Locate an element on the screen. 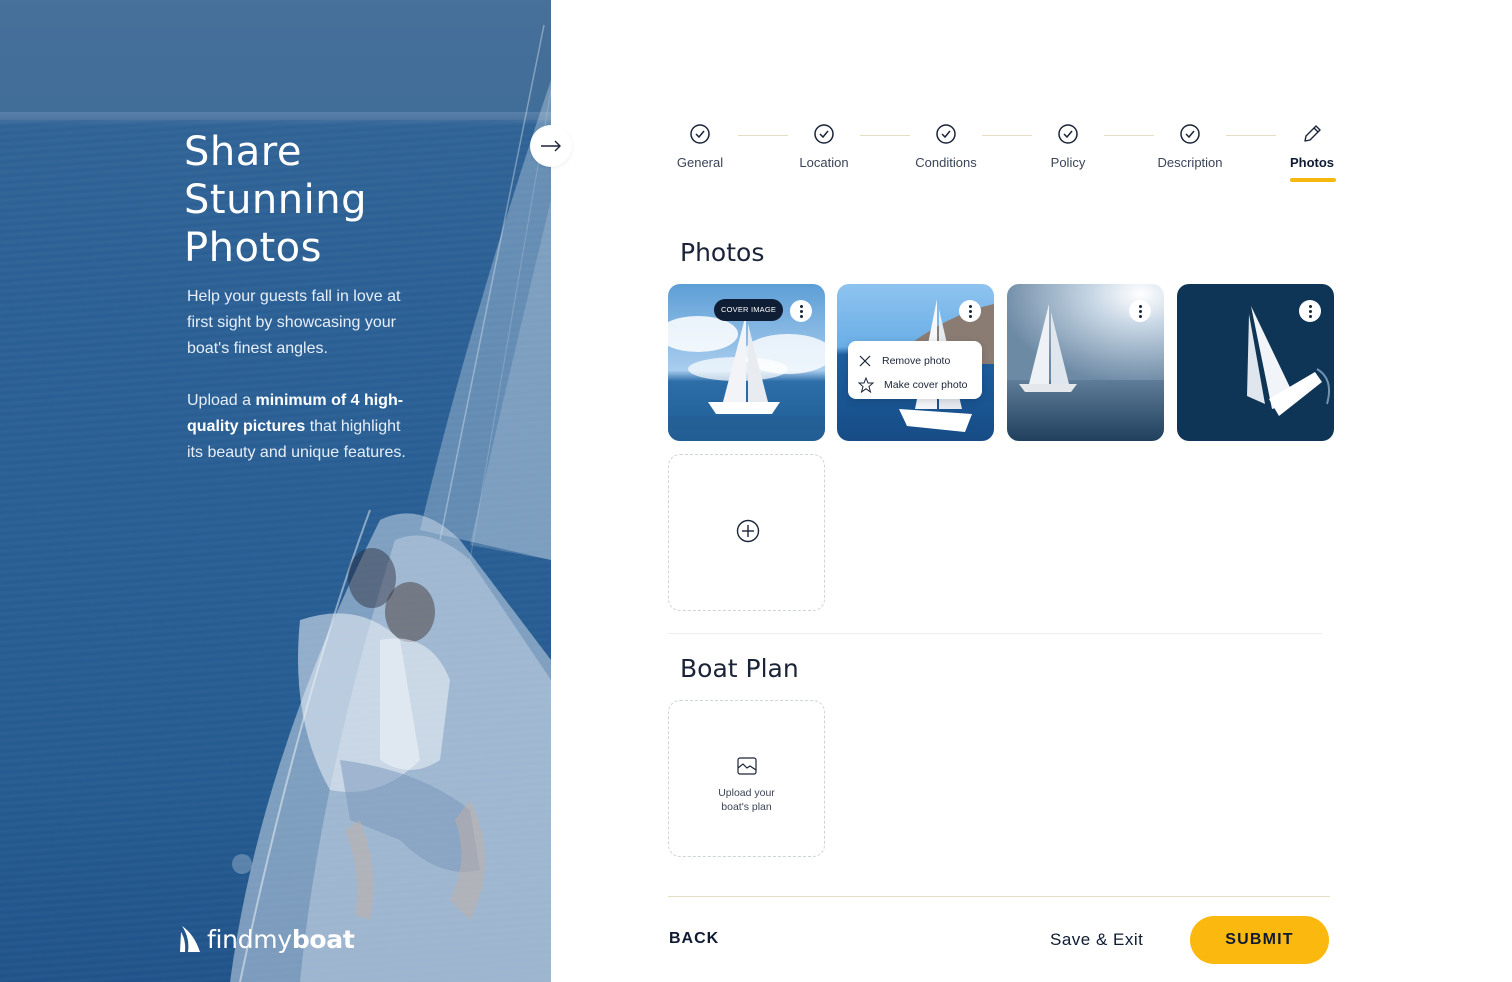 The height and width of the screenshot is (982, 1512). remove-photo-menu-item: Remove photo is located at coordinates (920, 361).